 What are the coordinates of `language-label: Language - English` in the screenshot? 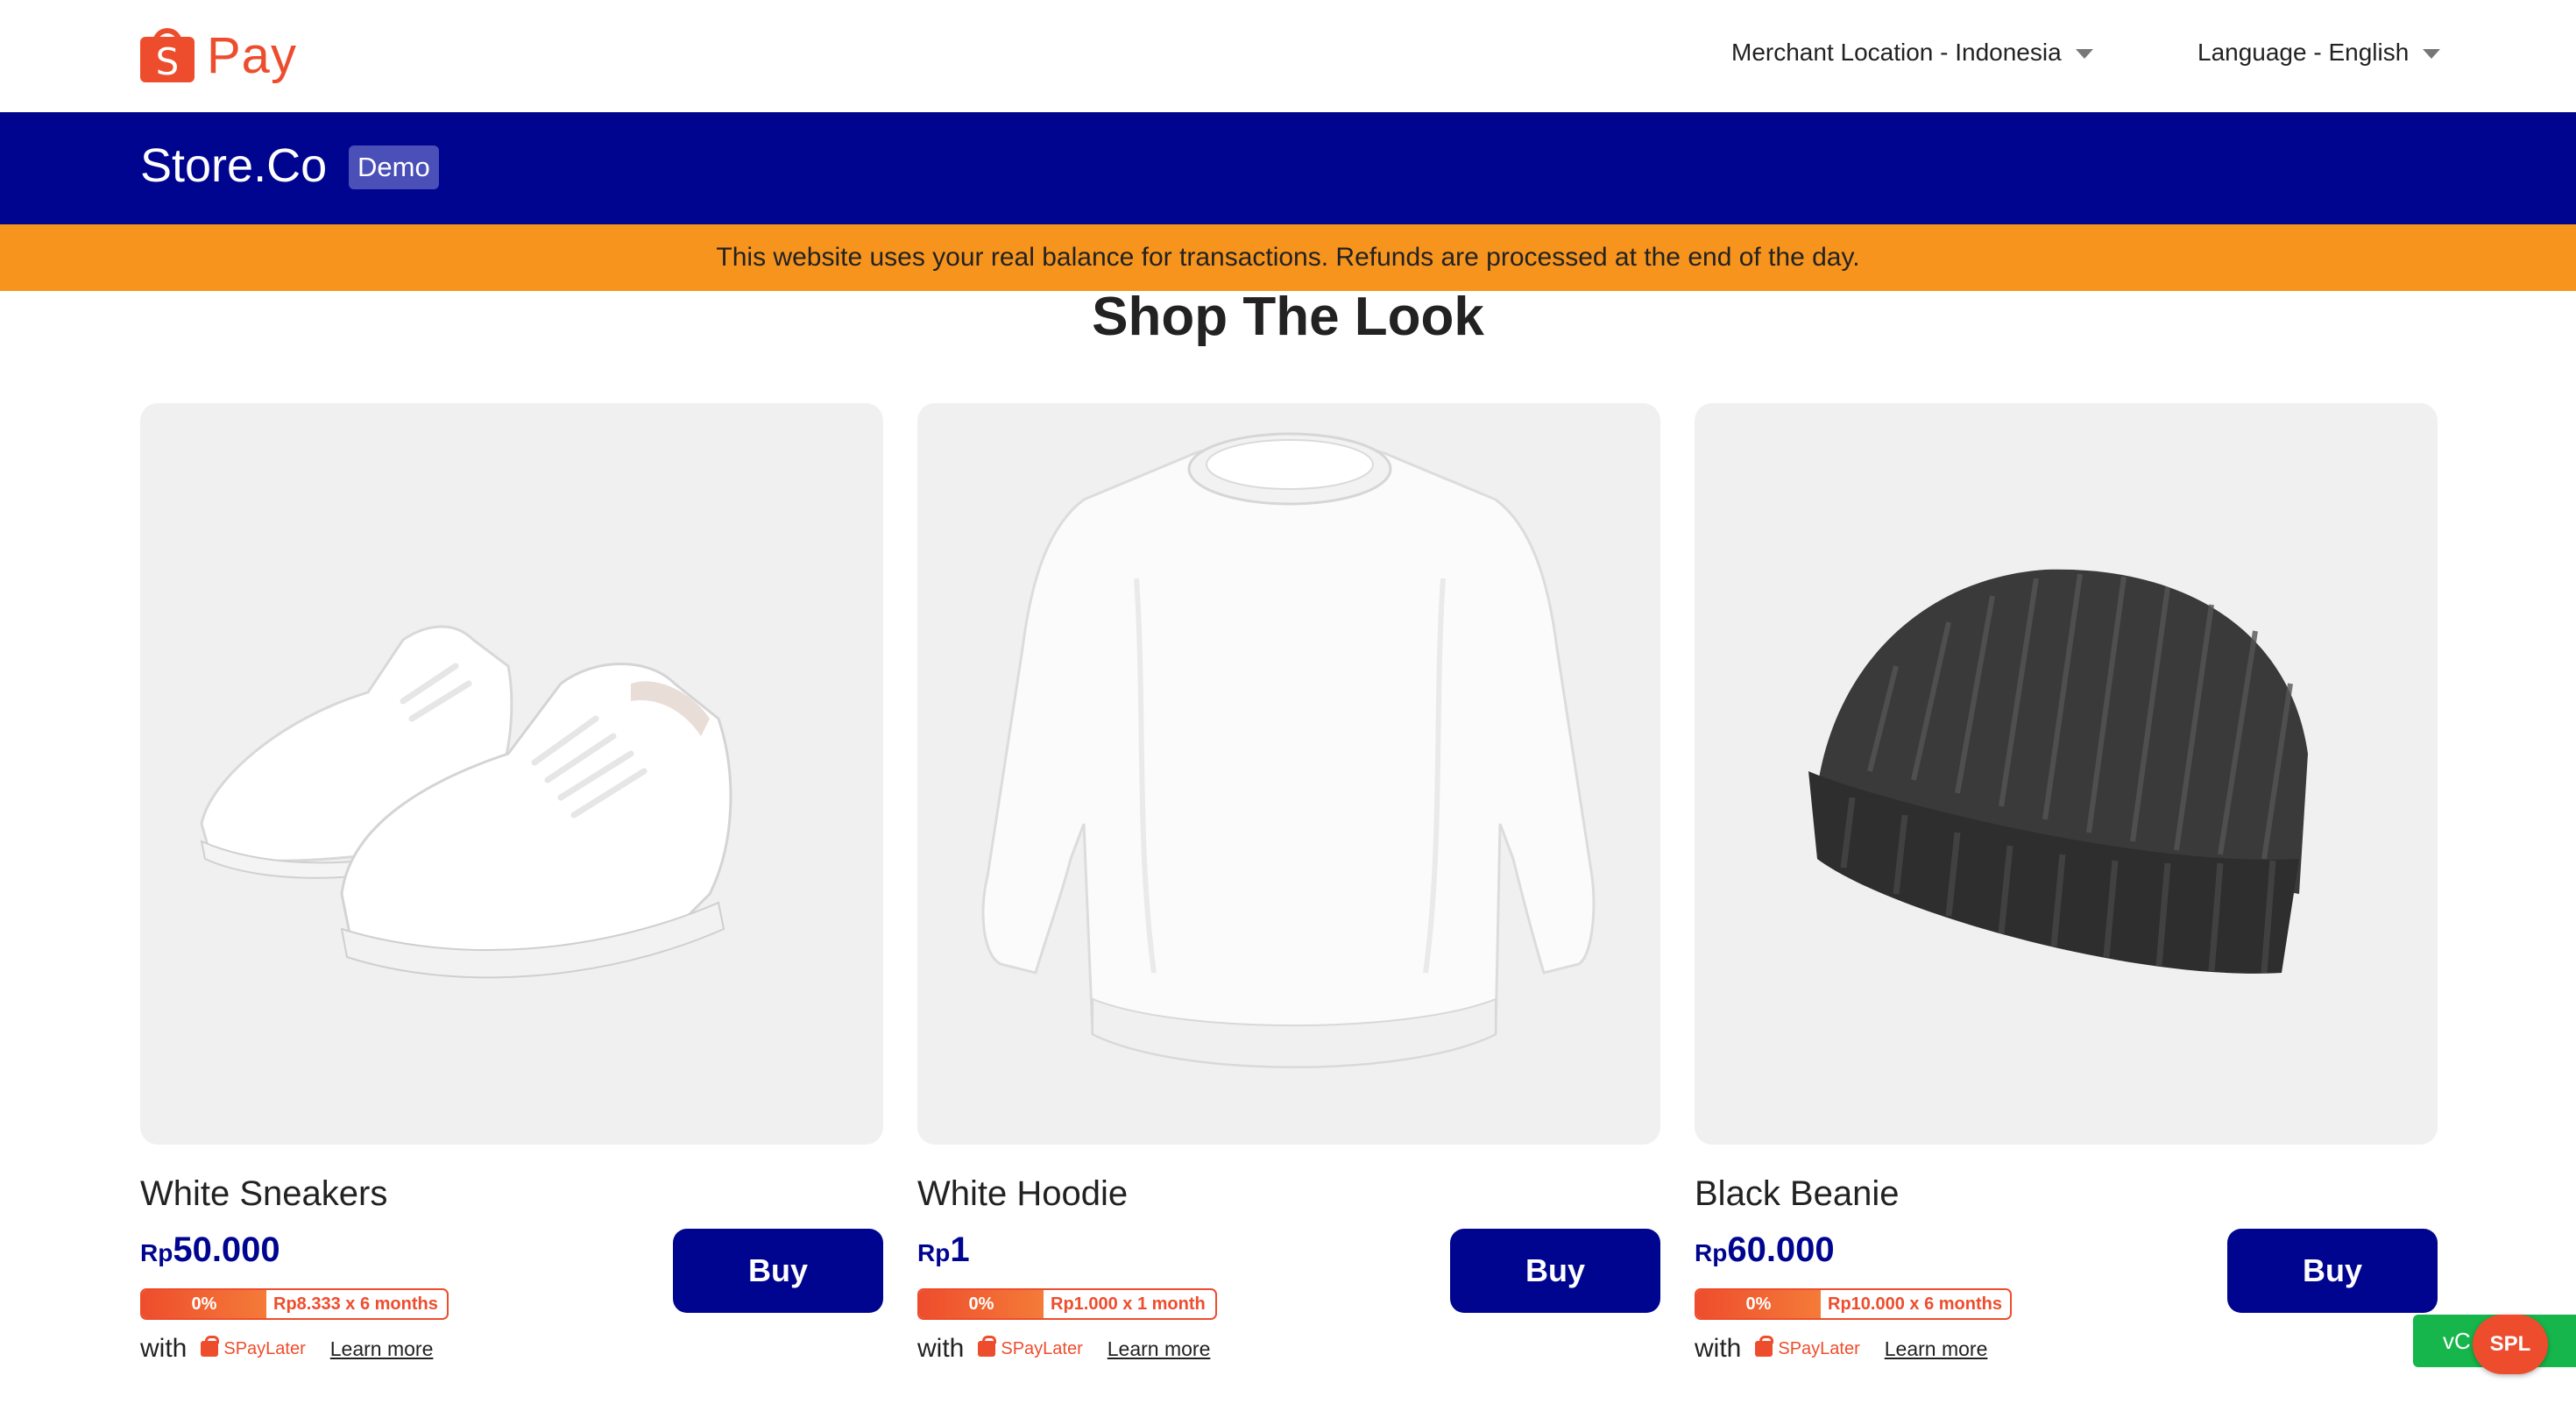 It's located at (2303, 52).